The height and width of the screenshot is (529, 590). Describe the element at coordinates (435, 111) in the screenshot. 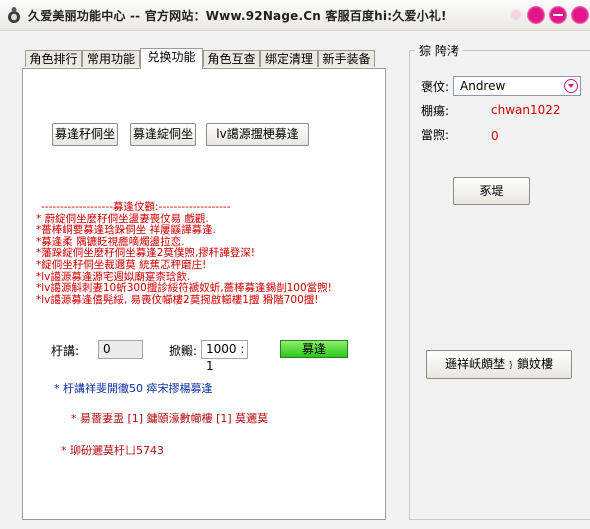

I see `account-label: 棚瘍:` at that location.